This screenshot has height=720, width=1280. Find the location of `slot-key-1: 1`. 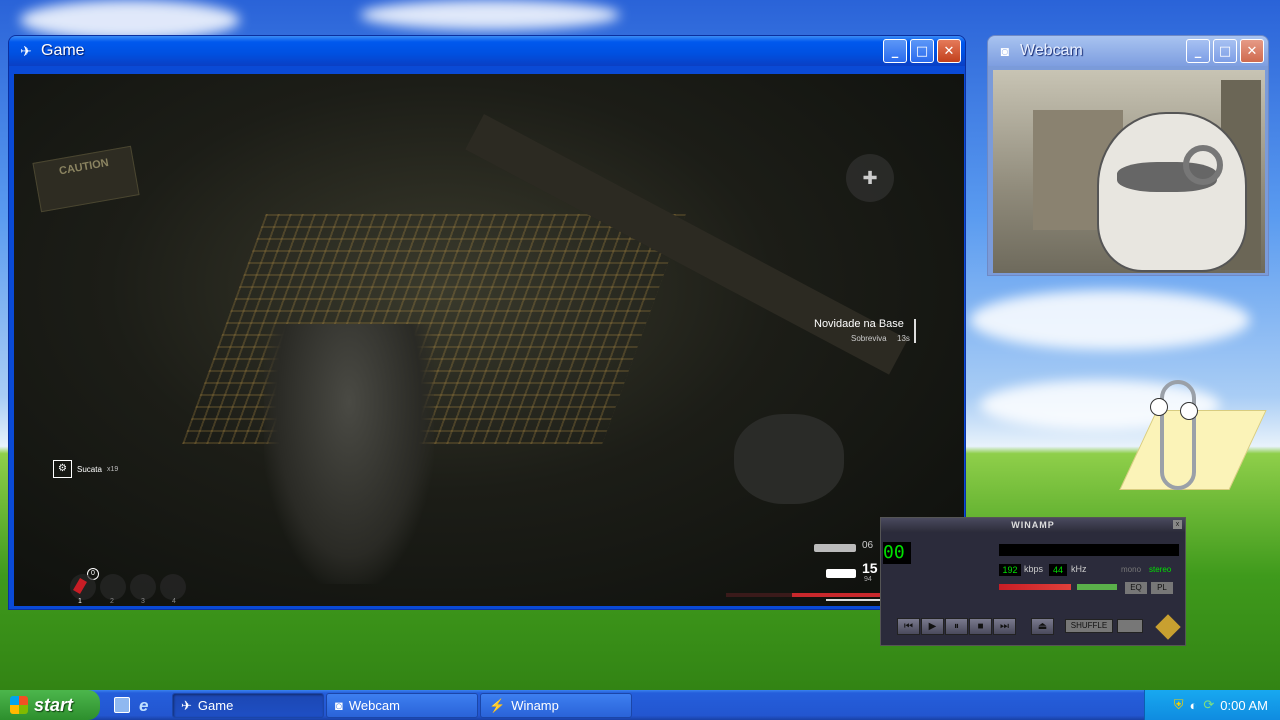

slot-key-1: 1 is located at coordinates (80, 601).